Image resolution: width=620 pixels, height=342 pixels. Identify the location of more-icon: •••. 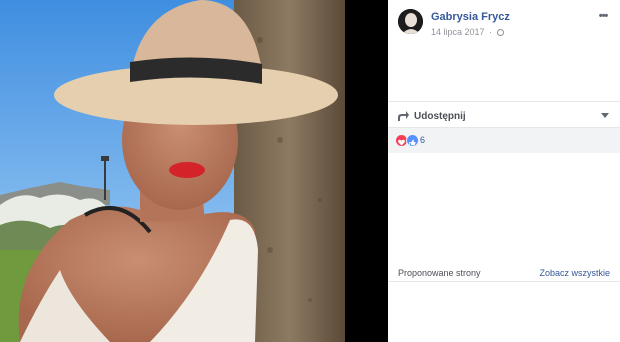
(603, 16).